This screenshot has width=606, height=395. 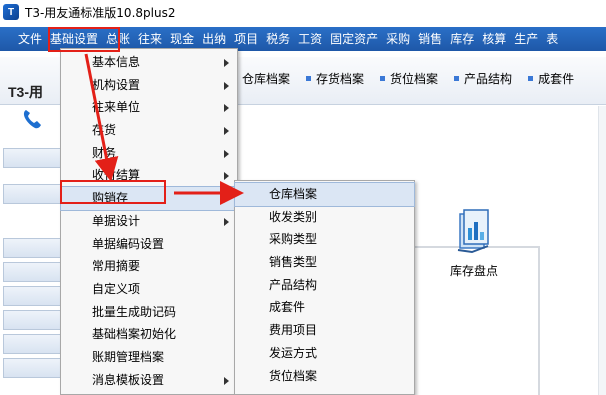 I want to click on menu-item-organization: 机构设置, so click(x=149, y=85).